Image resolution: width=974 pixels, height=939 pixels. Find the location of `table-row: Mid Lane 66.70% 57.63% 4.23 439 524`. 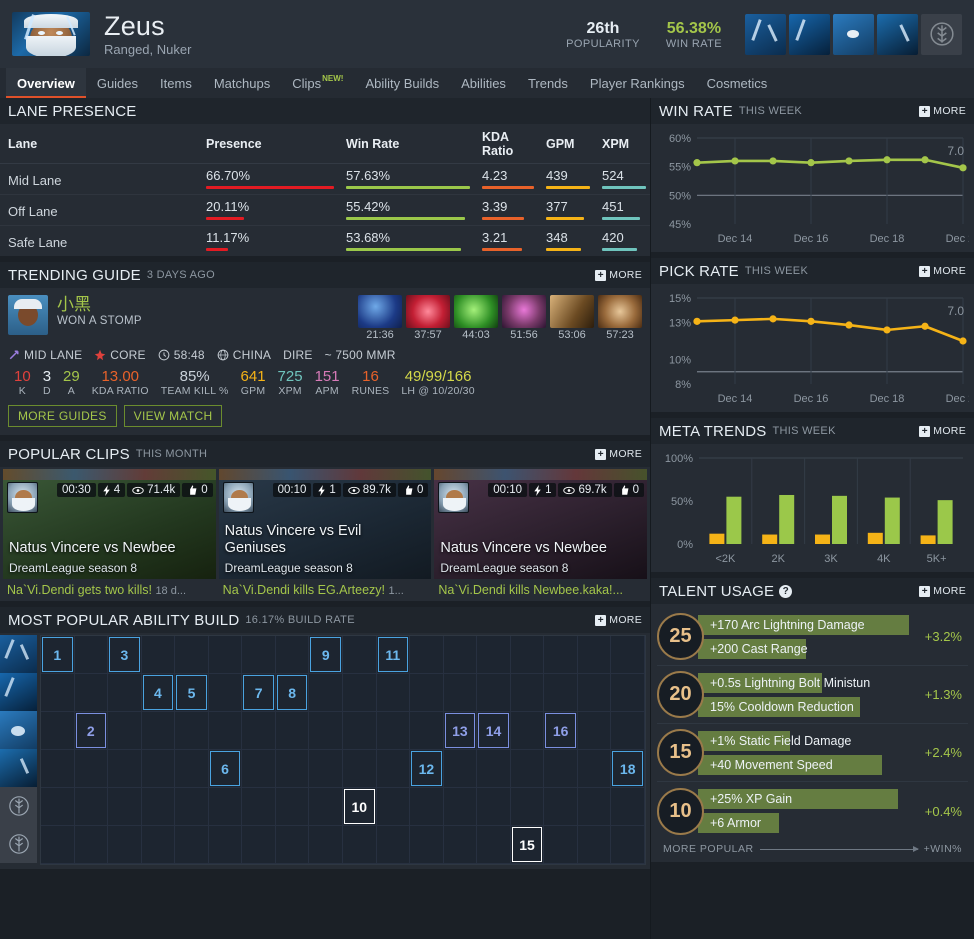

table-row: Mid Lane 66.70% 57.63% 4.23 439 524 is located at coordinates (325, 179).